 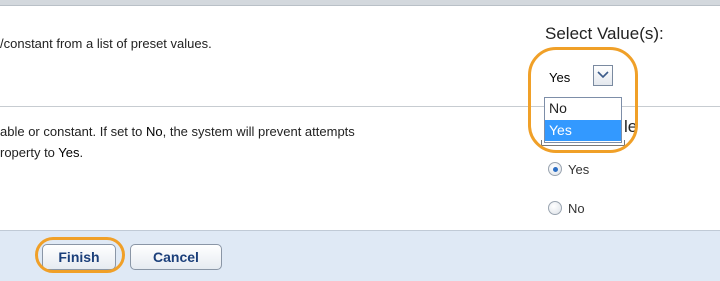 What do you see at coordinates (582, 76) in the screenshot?
I see `value-select: Yes` at bounding box center [582, 76].